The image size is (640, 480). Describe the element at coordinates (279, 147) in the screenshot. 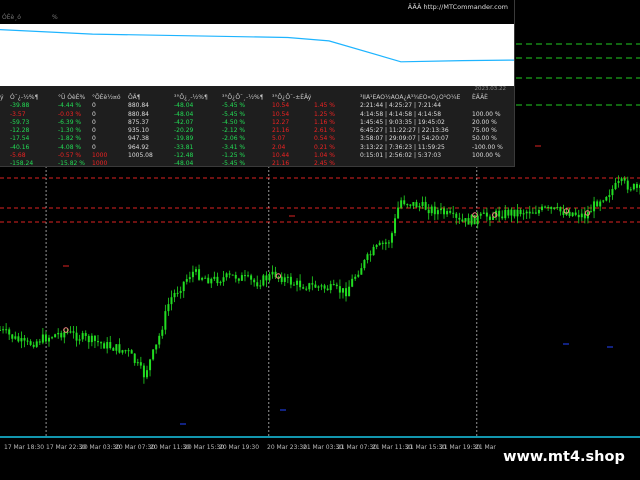

I see `table-cell: 2.04` at that location.